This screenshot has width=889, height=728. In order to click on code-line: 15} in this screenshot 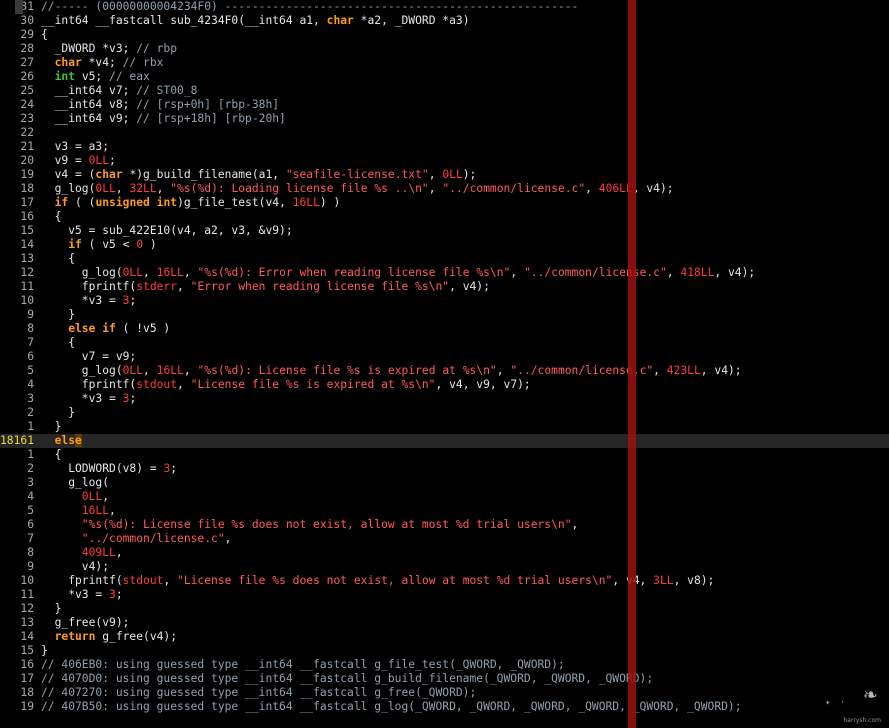, I will do `click(444, 651)`.